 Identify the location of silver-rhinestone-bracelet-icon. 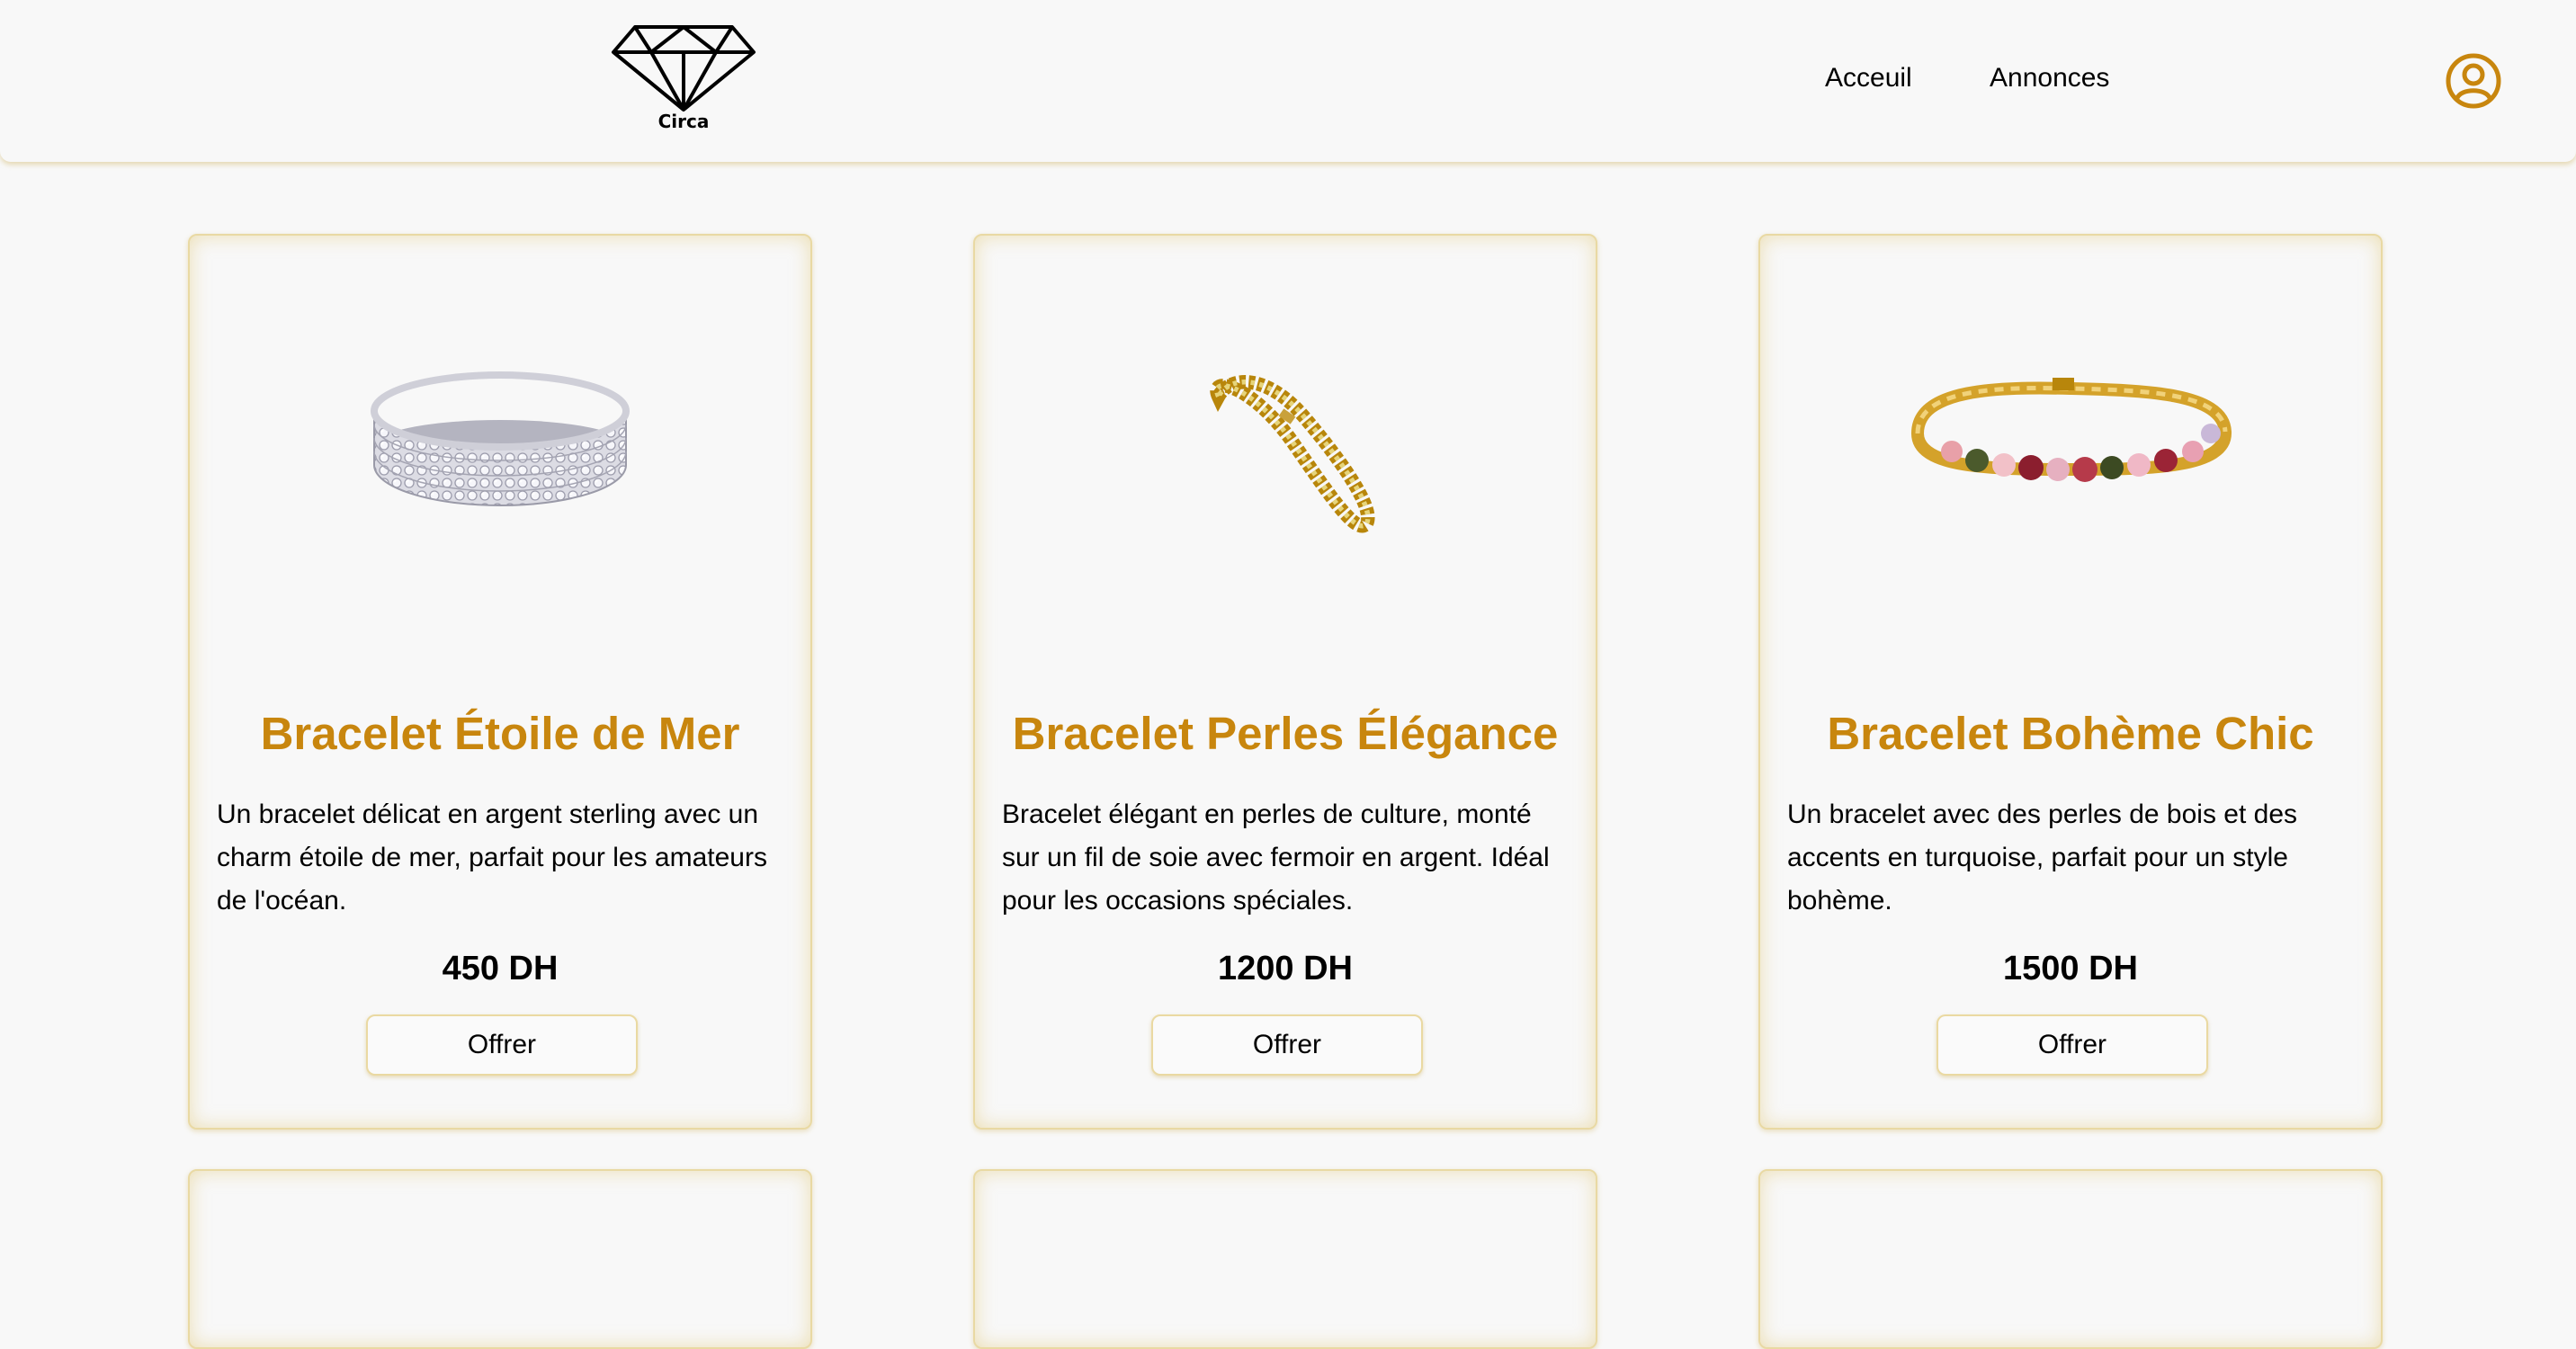
(500, 438).